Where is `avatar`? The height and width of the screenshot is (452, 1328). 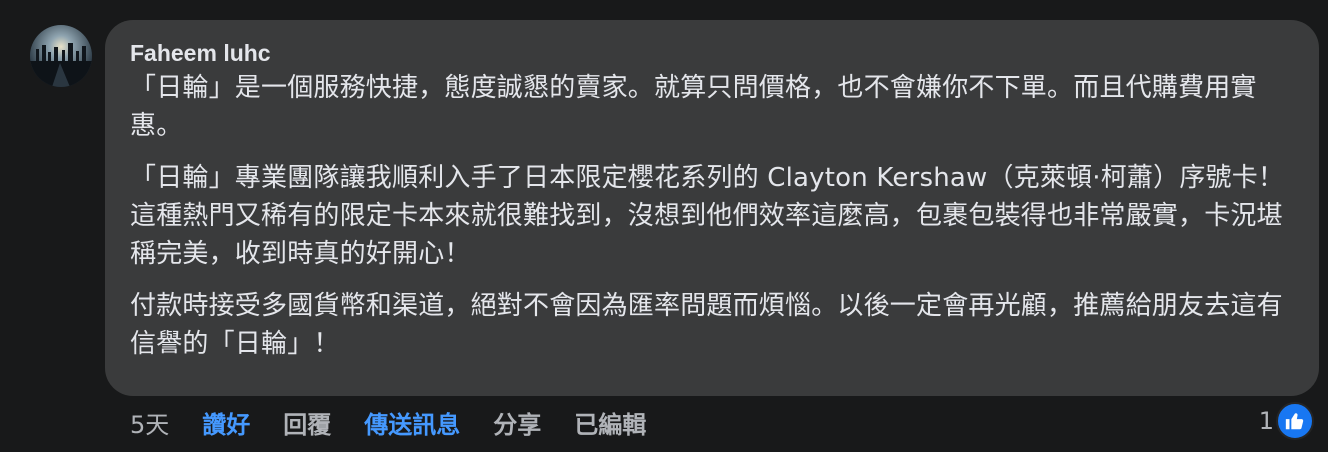
avatar is located at coordinates (61, 56).